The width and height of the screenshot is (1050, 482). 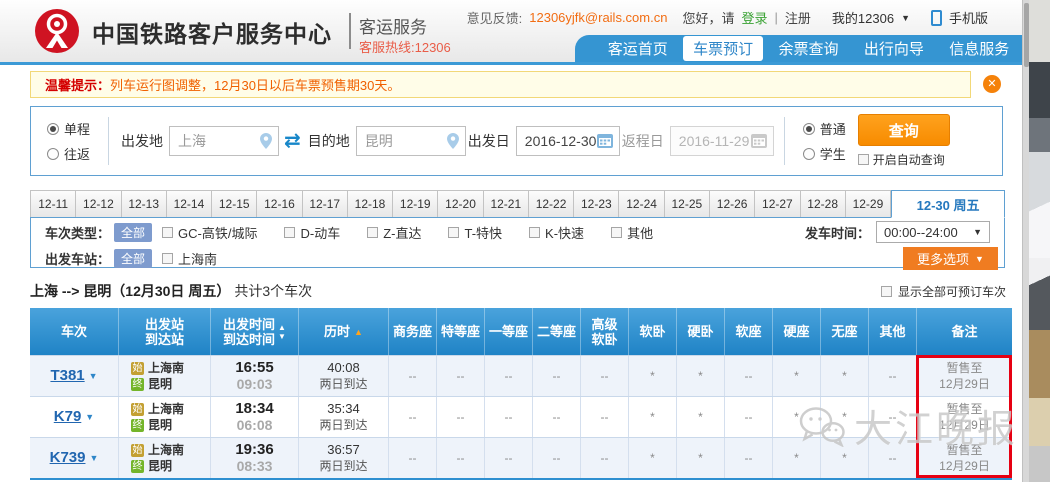 I want to click on station-option: 上海南, so click(x=189, y=258).